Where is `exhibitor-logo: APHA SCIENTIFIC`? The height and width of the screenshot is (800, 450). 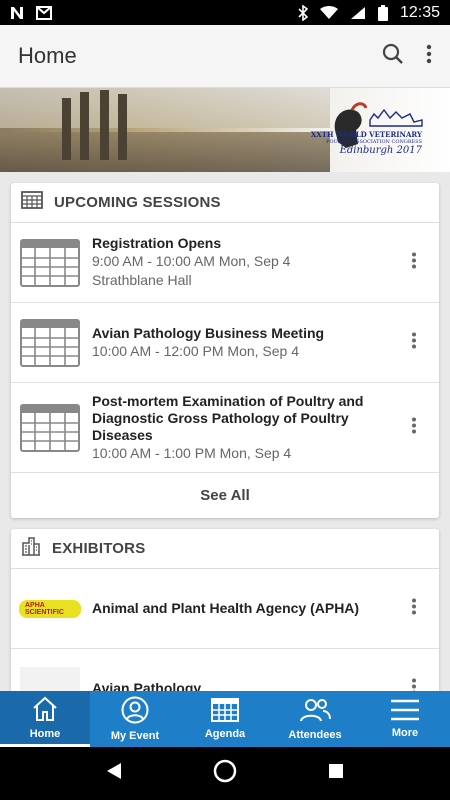
exhibitor-logo: APHA SCIENTIFIC is located at coordinates (50, 608).